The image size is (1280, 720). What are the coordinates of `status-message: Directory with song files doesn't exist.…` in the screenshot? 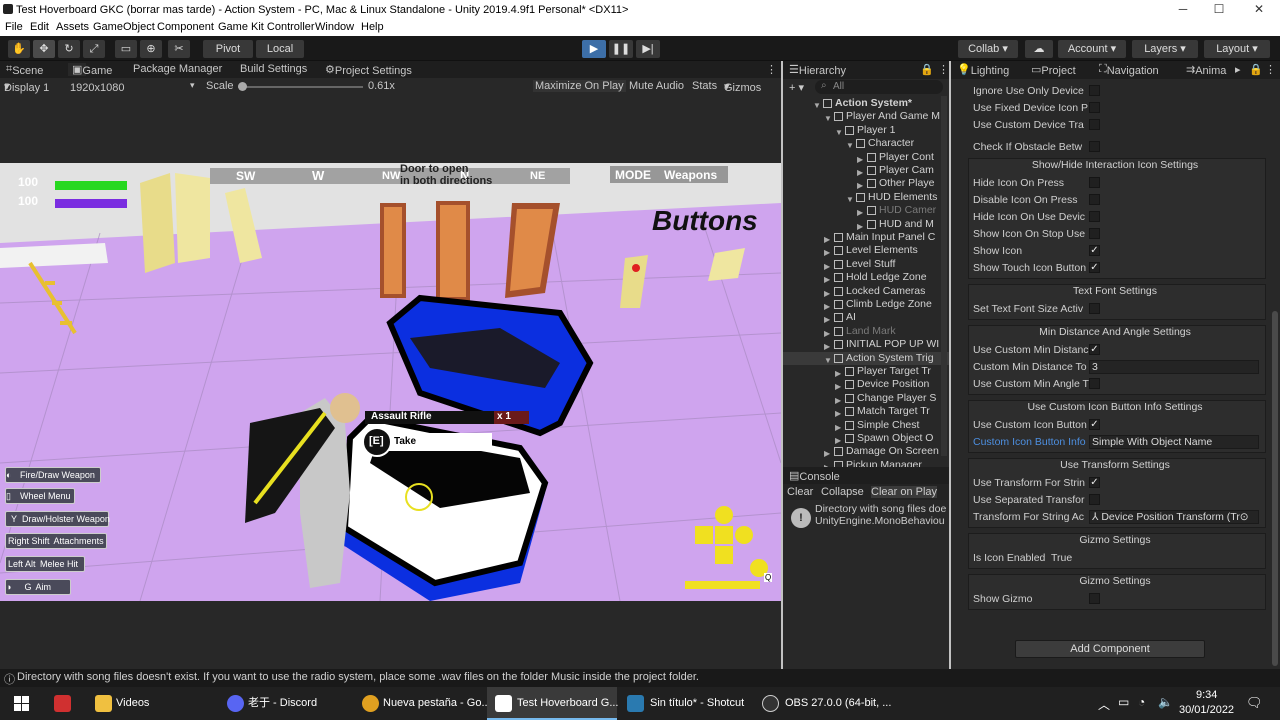 It's located at (358, 677).